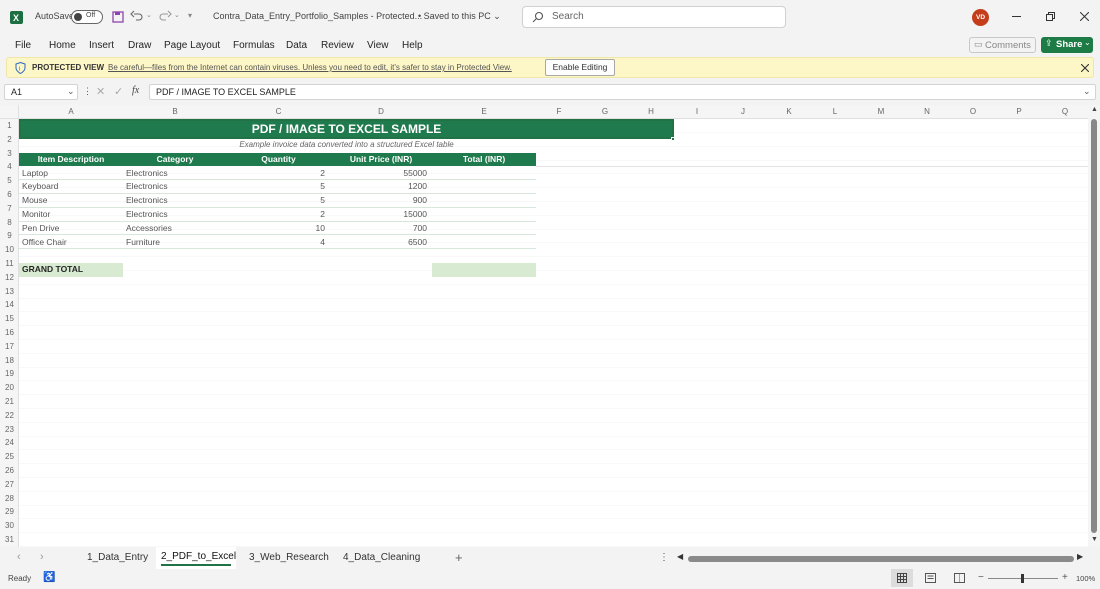 The image size is (1100, 589). What do you see at coordinates (1094, 539) in the screenshot?
I see `scroll-down-icon: ▼` at bounding box center [1094, 539].